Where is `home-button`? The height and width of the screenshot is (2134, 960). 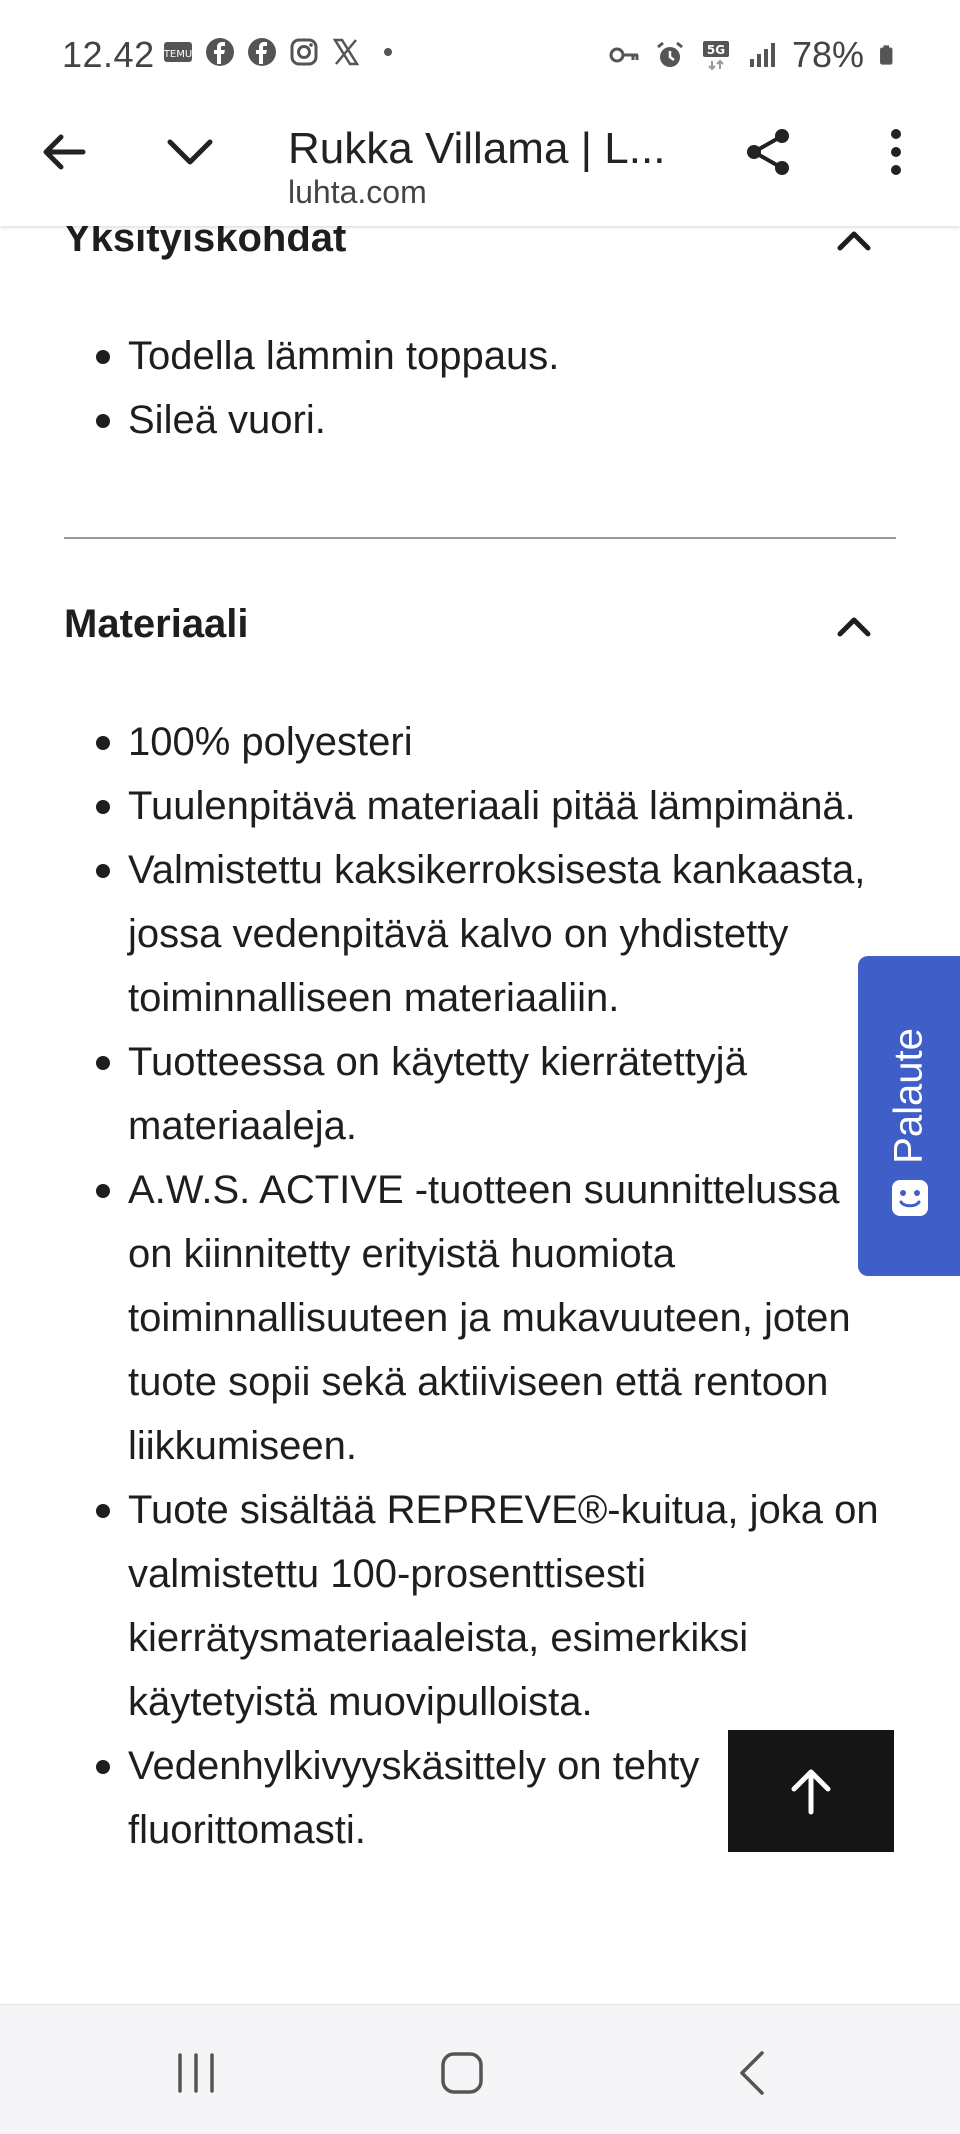
home-button is located at coordinates (462, 2073).